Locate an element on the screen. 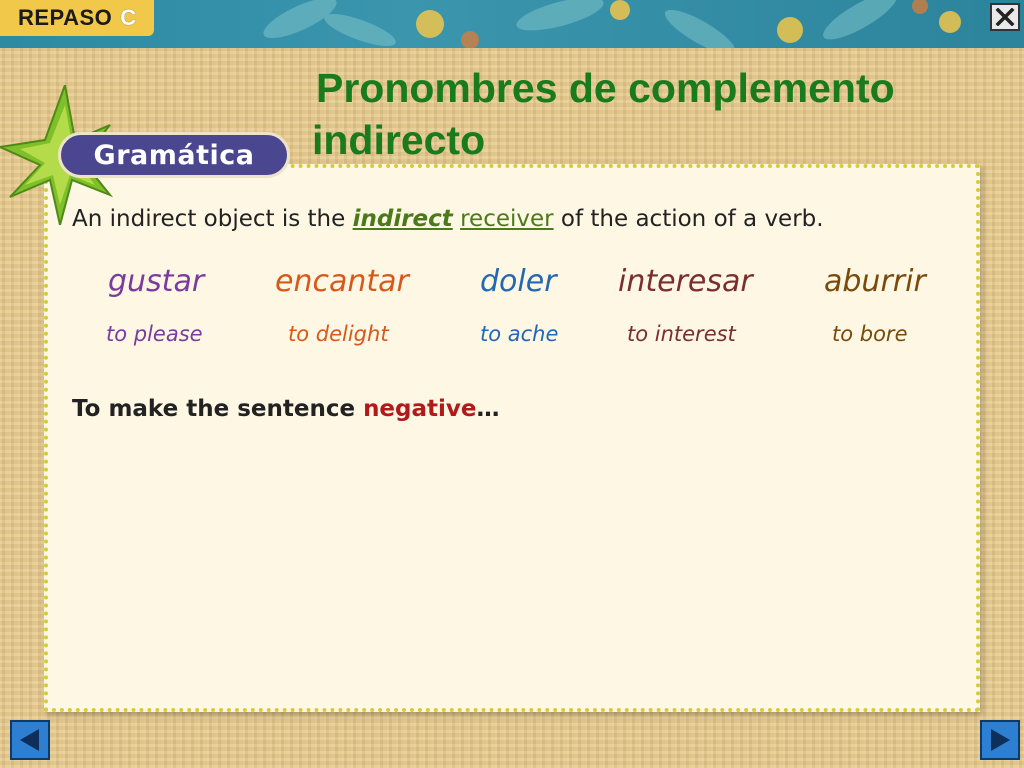  translation-interesar: to interest is located at coordinates (681, 334).